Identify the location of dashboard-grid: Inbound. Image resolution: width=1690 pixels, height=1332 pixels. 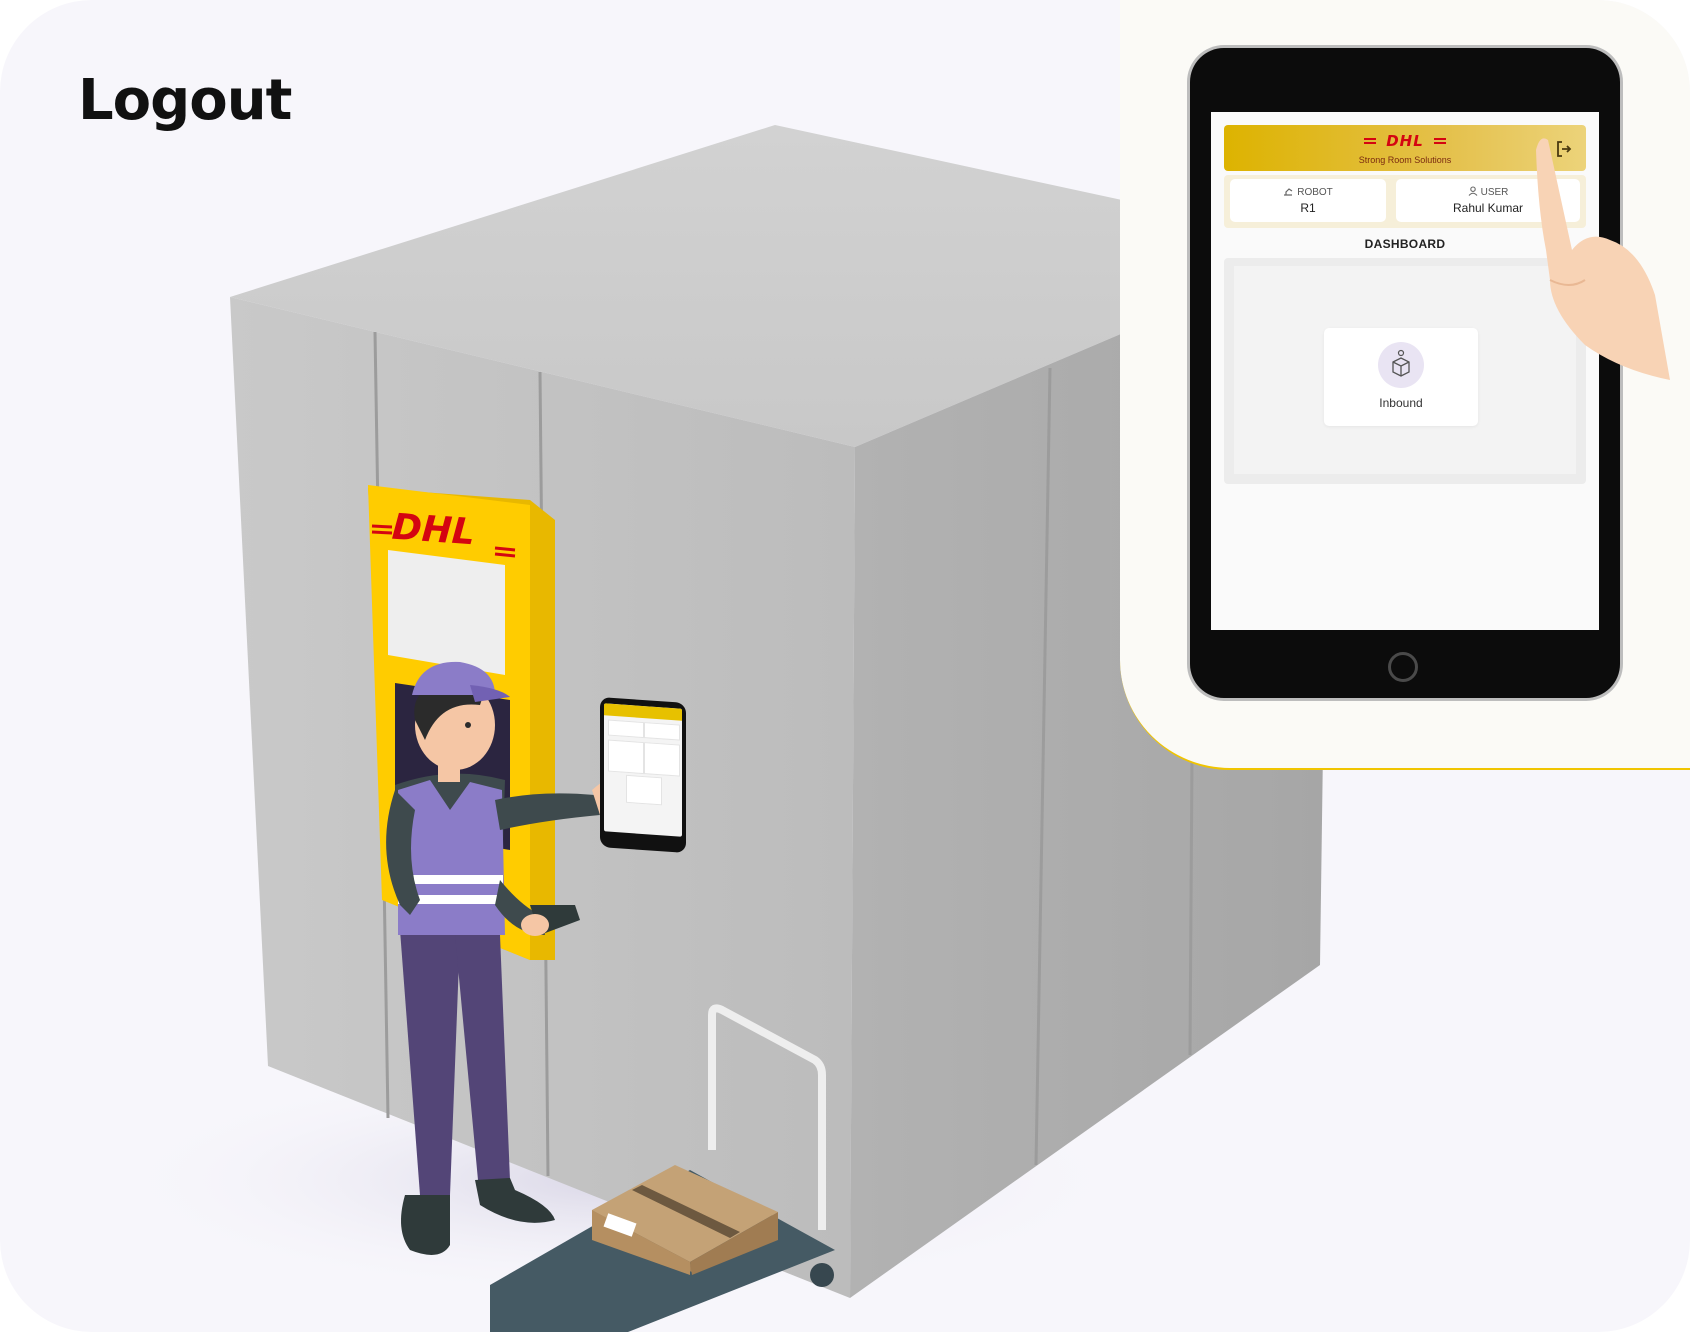
(1405, 370).